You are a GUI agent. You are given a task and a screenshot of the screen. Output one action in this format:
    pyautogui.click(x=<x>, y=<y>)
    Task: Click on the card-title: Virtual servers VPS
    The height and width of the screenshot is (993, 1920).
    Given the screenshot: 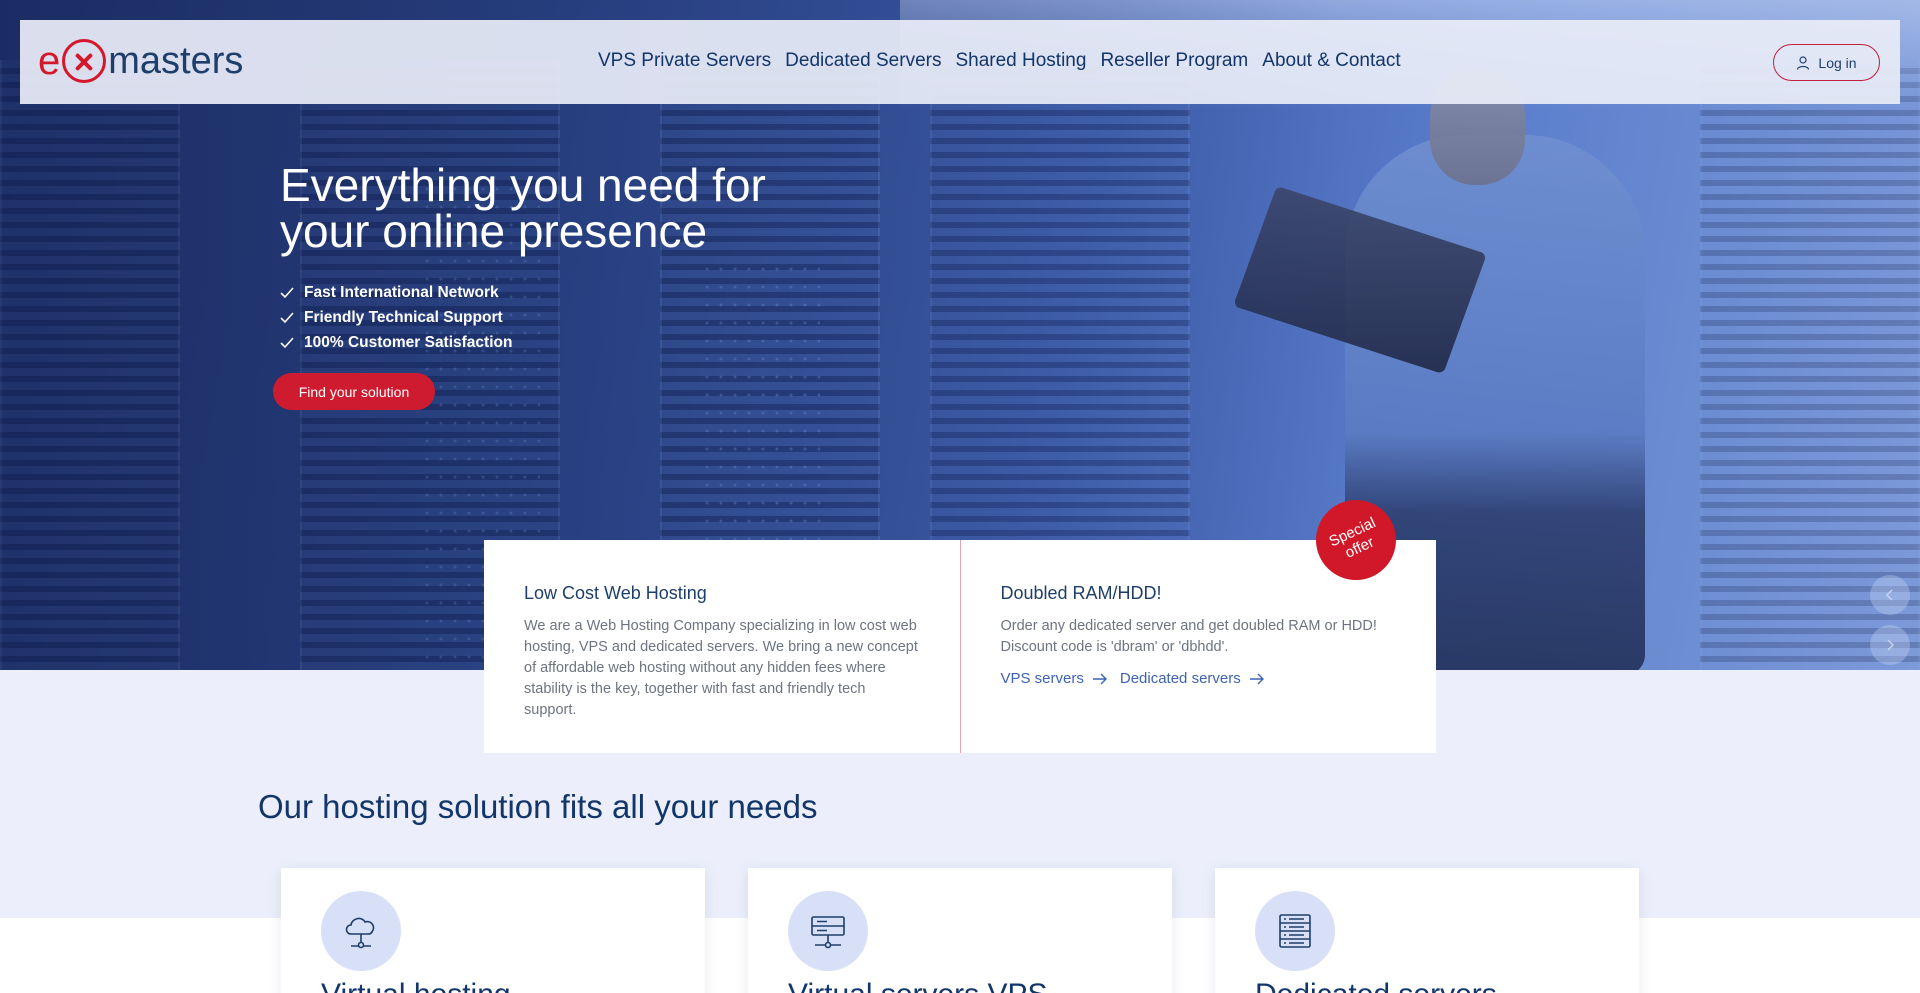 What is the action you would take?
    pyautogui.click(x=918, y=985)
    